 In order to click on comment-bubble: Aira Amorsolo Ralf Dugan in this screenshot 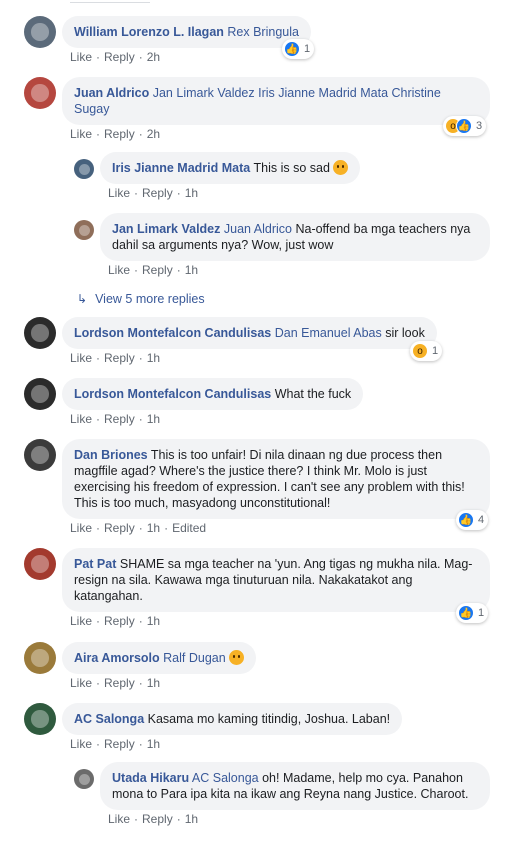, I will do `click(159, 658)`.